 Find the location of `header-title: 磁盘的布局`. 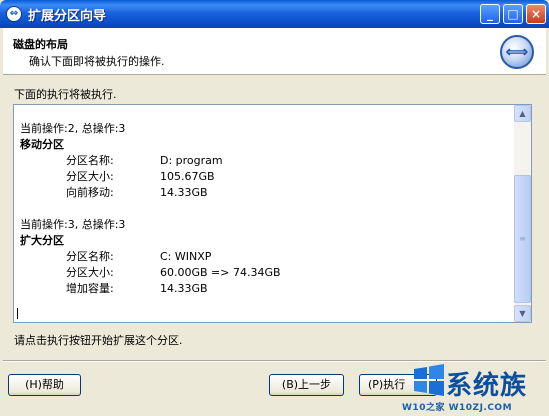

header-title: 磁盘的布局 is located at coordinates (40, 44).